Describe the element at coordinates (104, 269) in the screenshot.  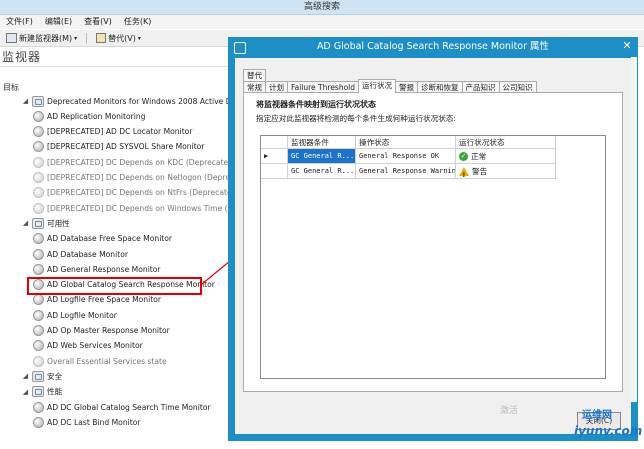
I see `tree-item-label: AD General Response Monitor` at that location.